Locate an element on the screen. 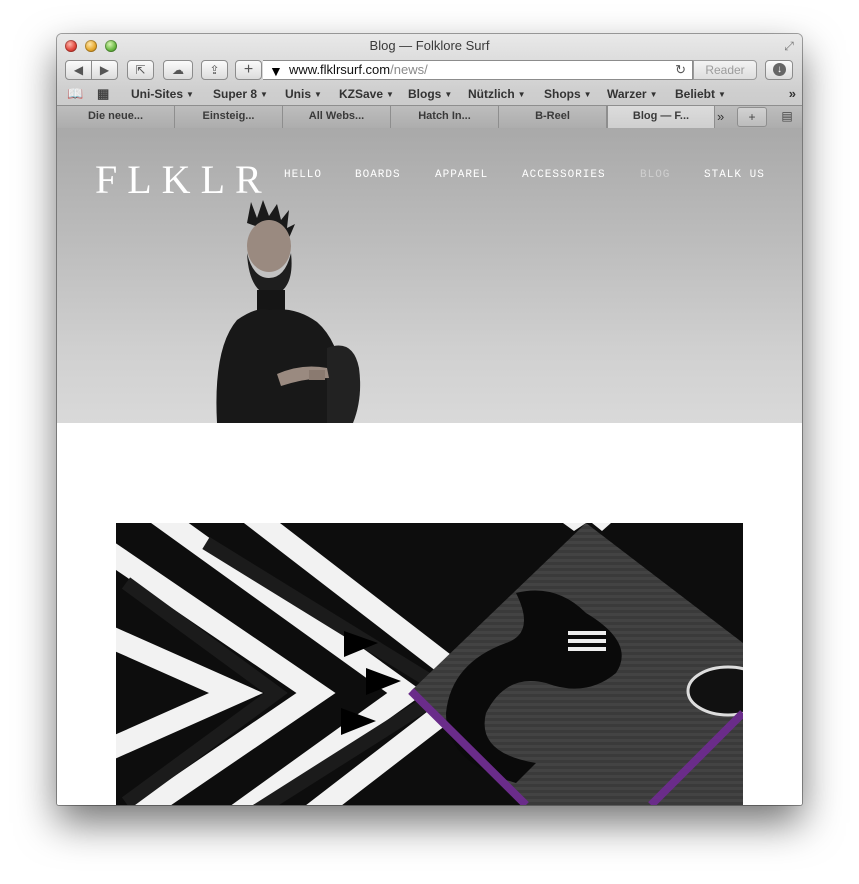 This screenshot has width=859, height=884. address-bar: ▼ www.flklrsurf.com/news/ ↻ is located at coordinates (478, 70).